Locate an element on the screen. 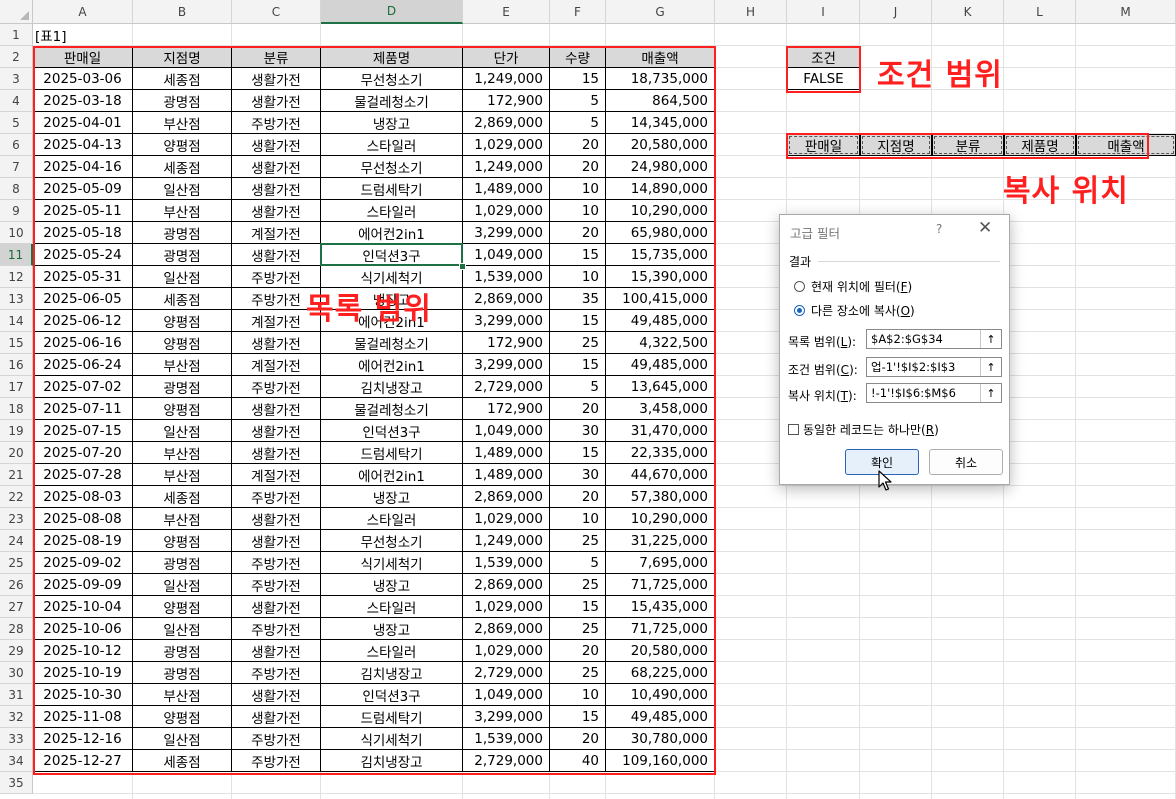  row-header-3: 3 is located at coordinates (16, 79).